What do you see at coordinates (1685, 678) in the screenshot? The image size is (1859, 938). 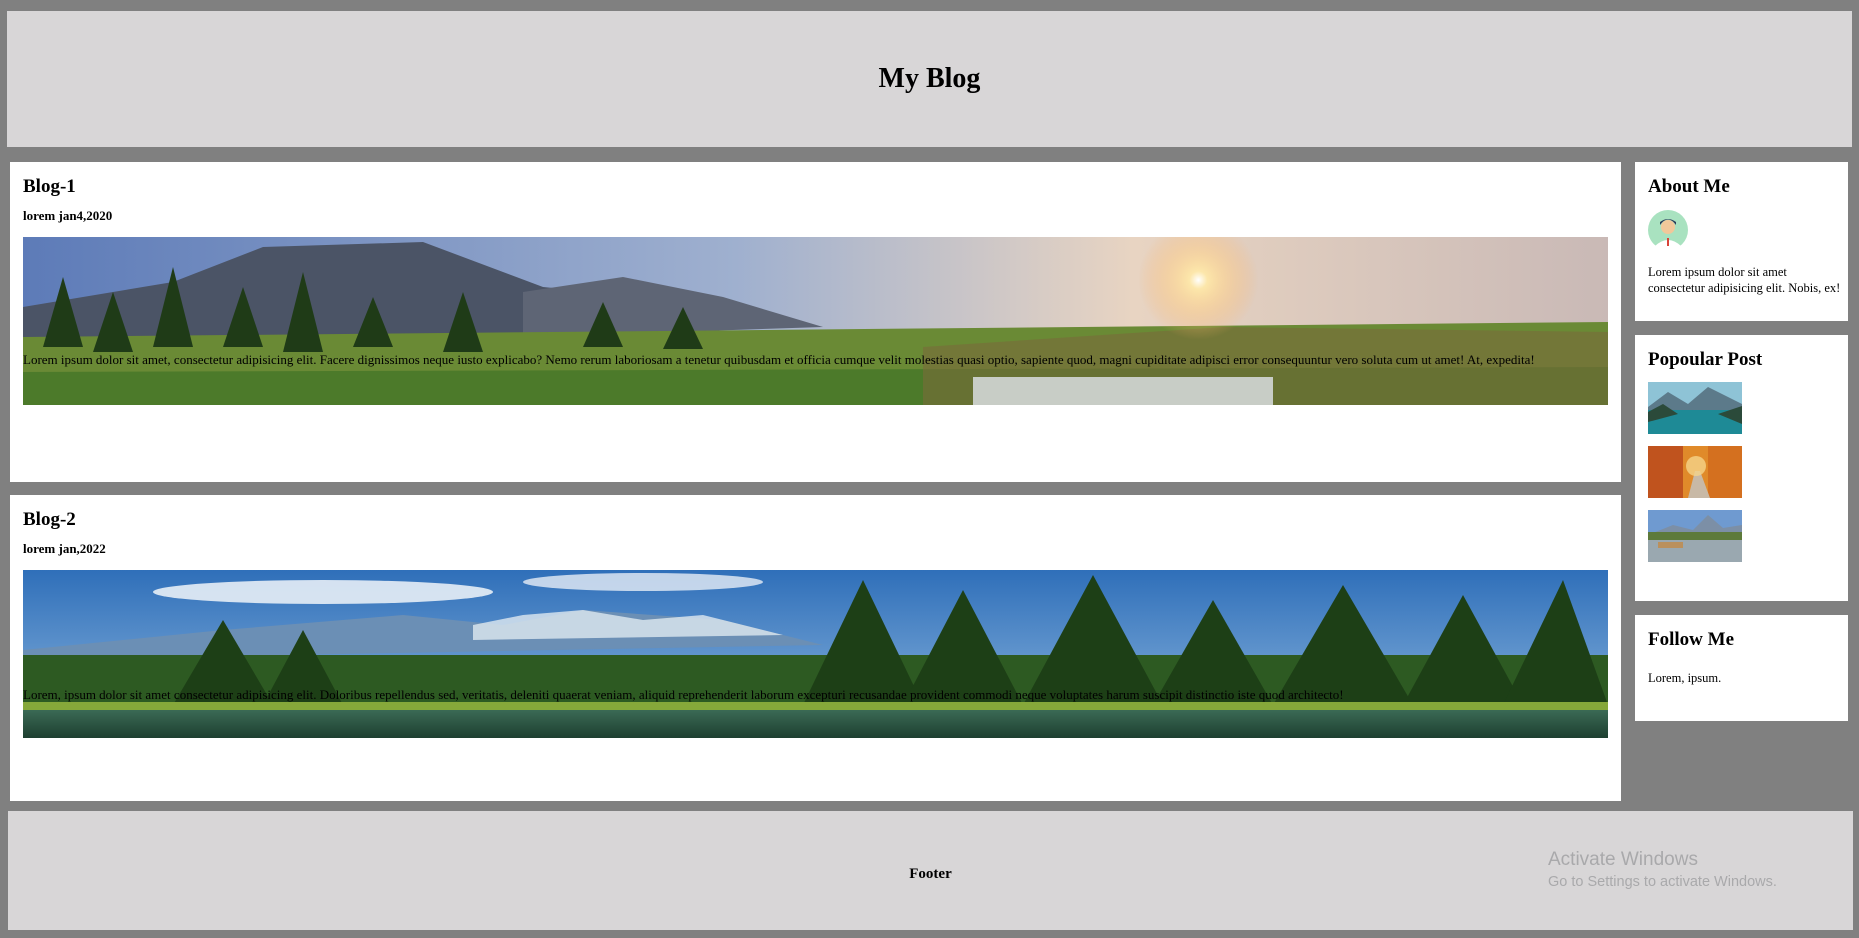 I see `follow-me-text: Lorem, ipsum.` at bounding box center [1685, 678].